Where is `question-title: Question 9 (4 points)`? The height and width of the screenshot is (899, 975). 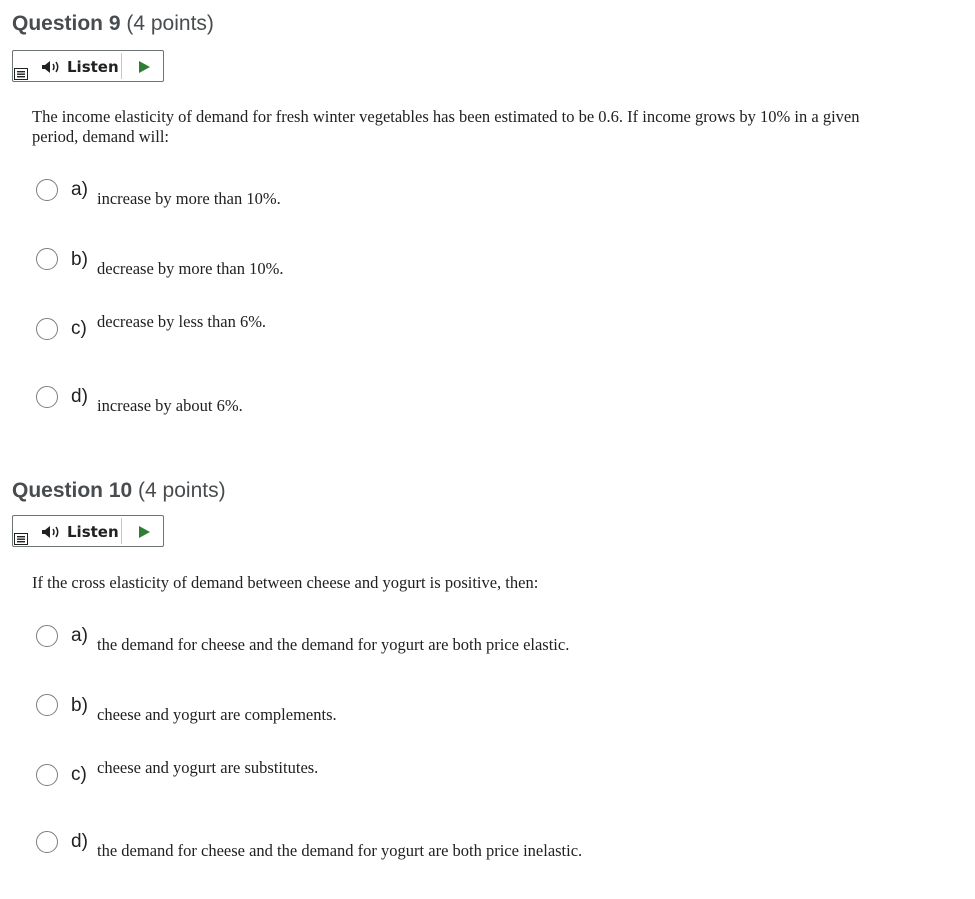 question-title: Question 9 (4 points) is located at coordinates (113, 24).